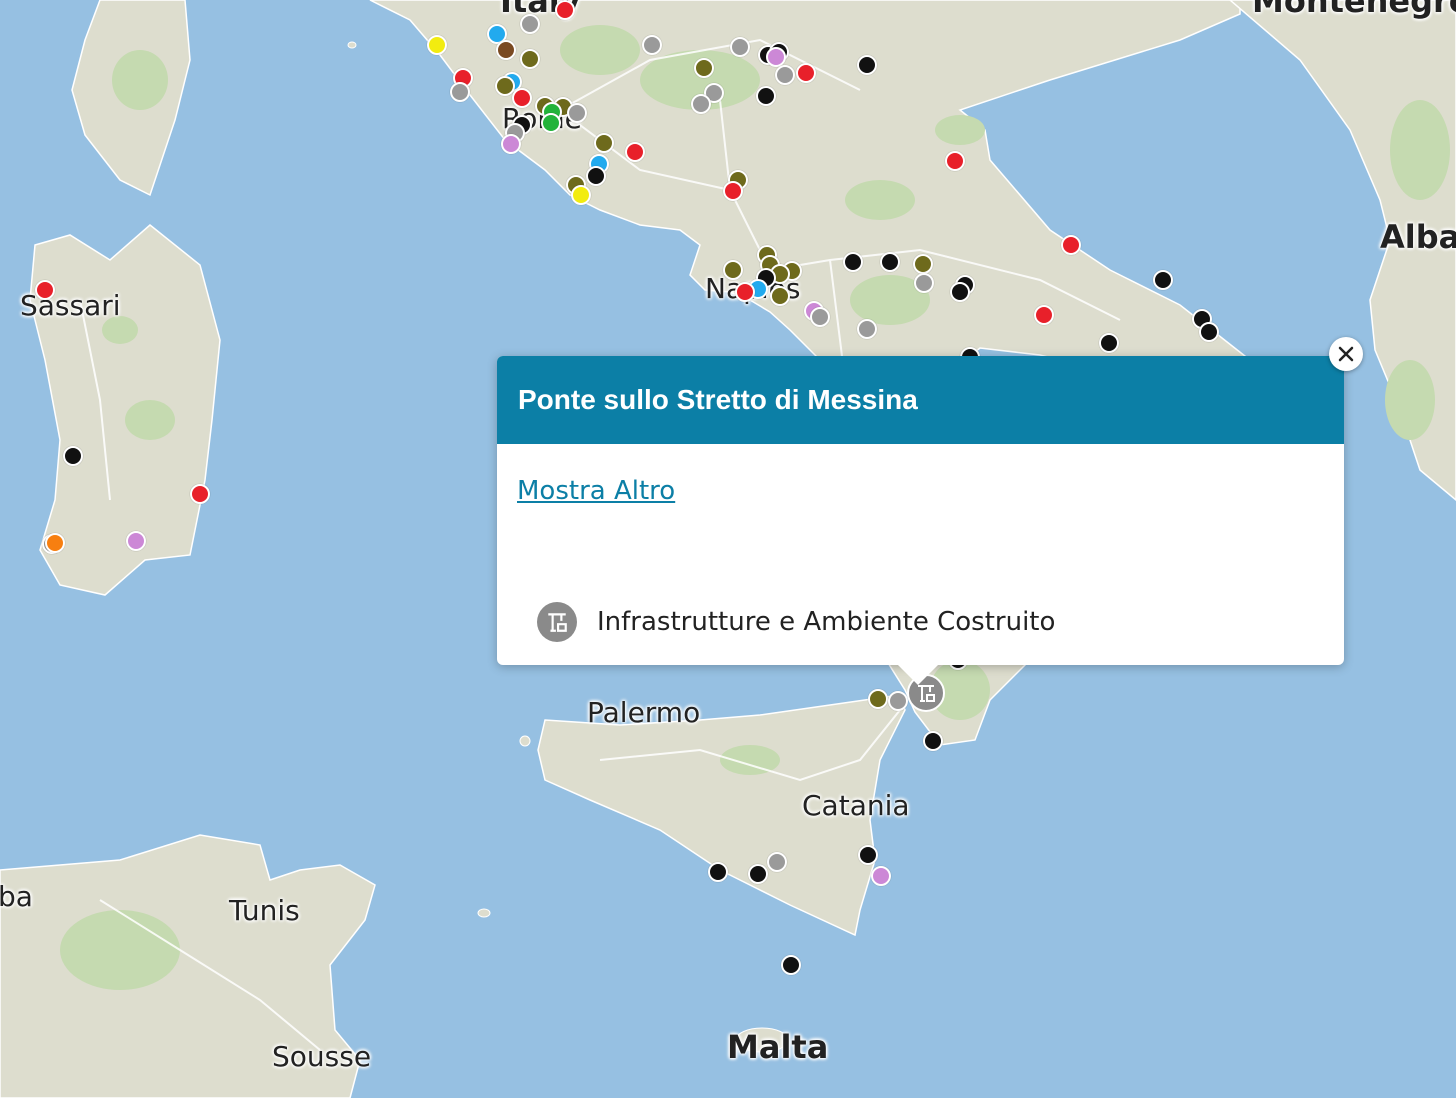  Describe the element at coordinates (826, 622) in the screenshot. I see `category-label: Infrastrutture e Ambiente Costruito` at that location.